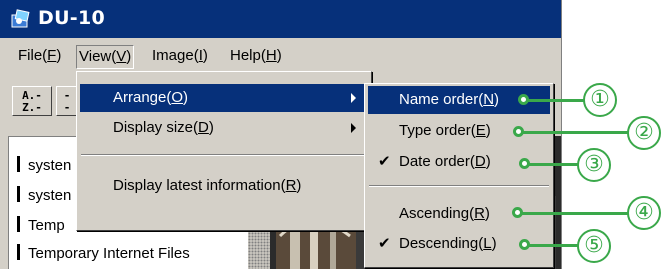  I want to click on tree-item: Temp, so click(41, 226).